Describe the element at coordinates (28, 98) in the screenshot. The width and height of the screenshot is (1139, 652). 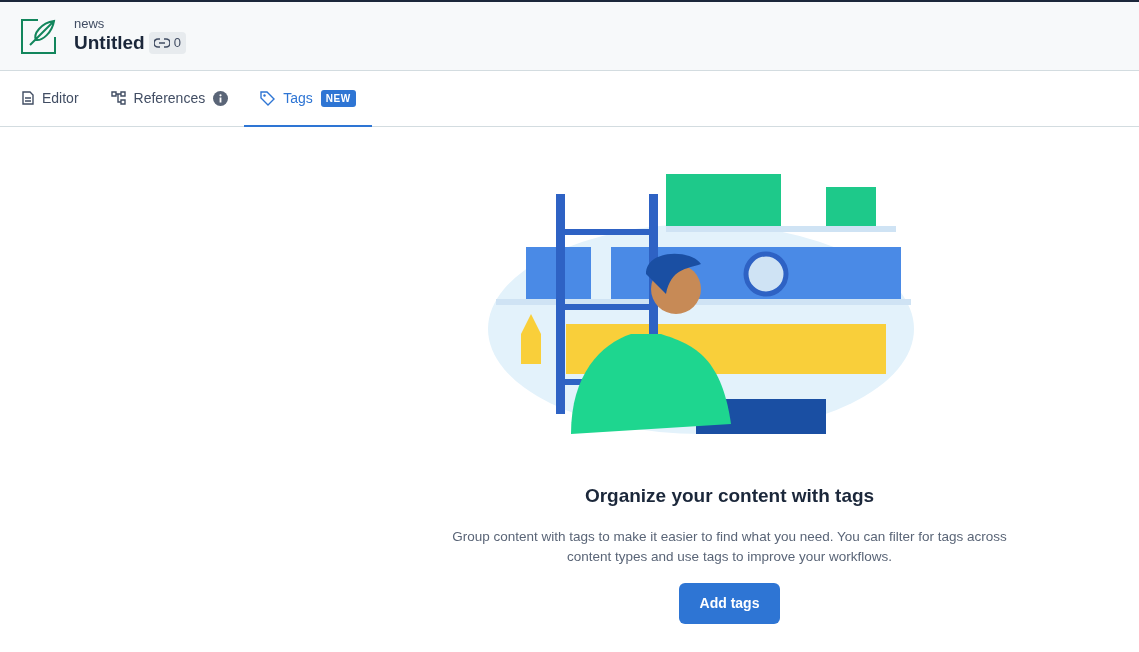
I see `document-icon` at that location.